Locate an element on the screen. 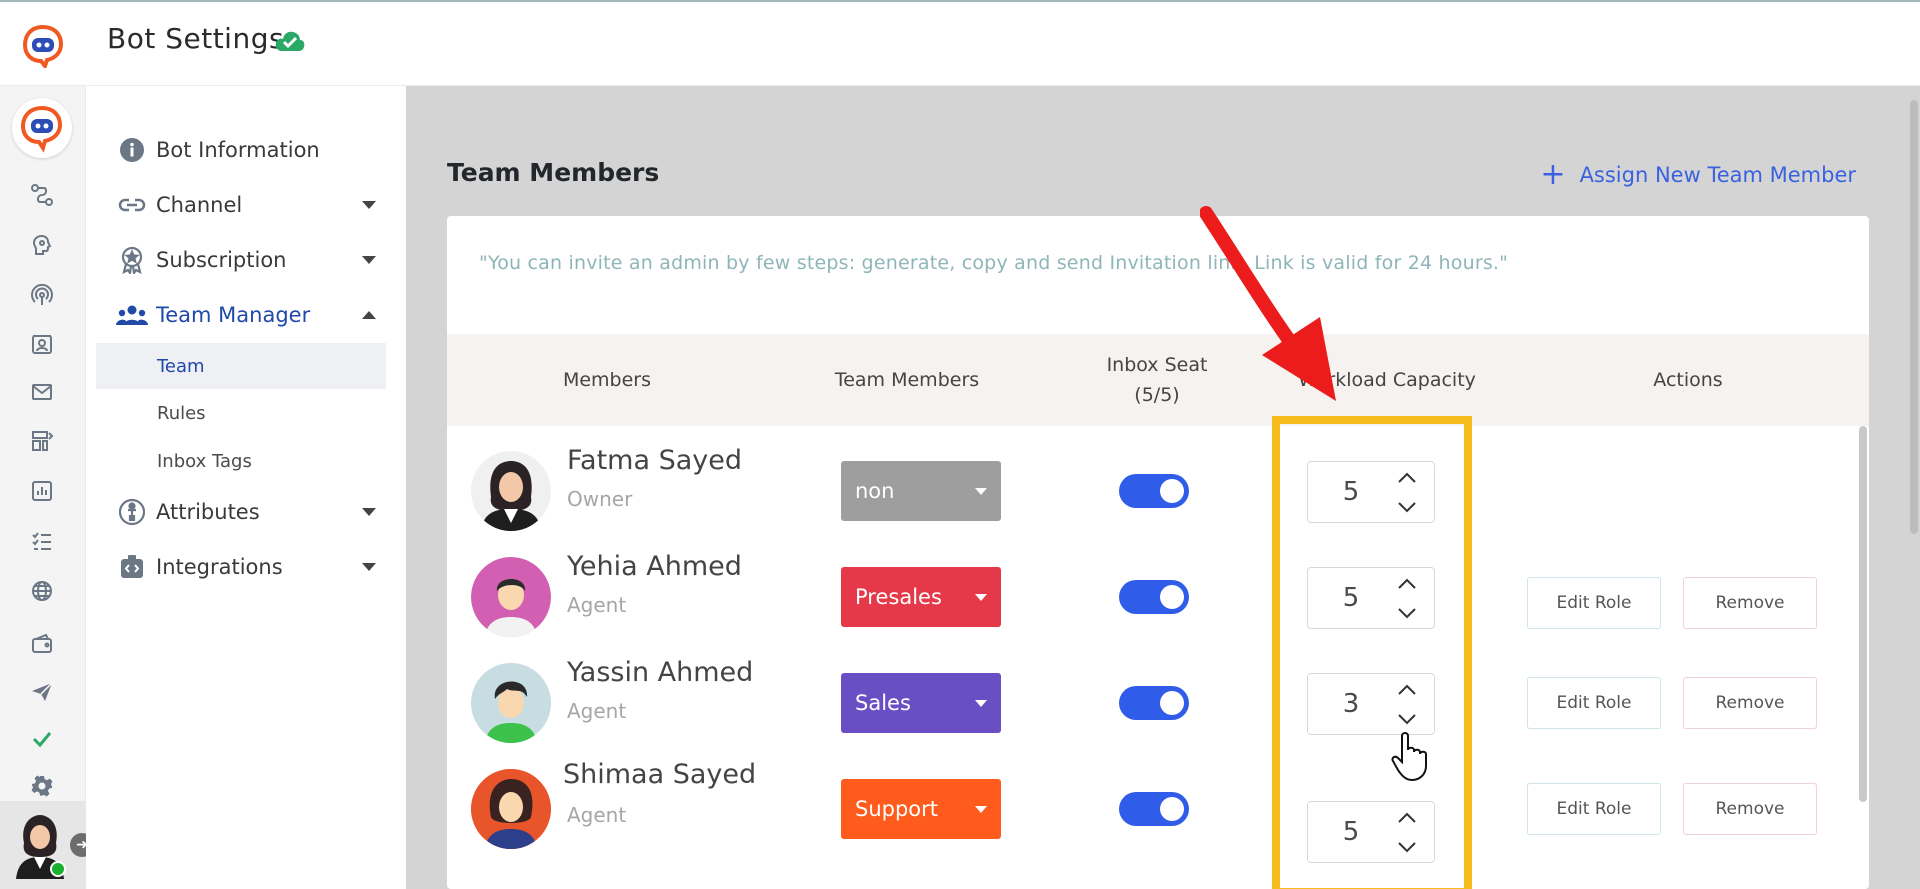  col-team-members: Team Members is located at coordinates (907, 380).